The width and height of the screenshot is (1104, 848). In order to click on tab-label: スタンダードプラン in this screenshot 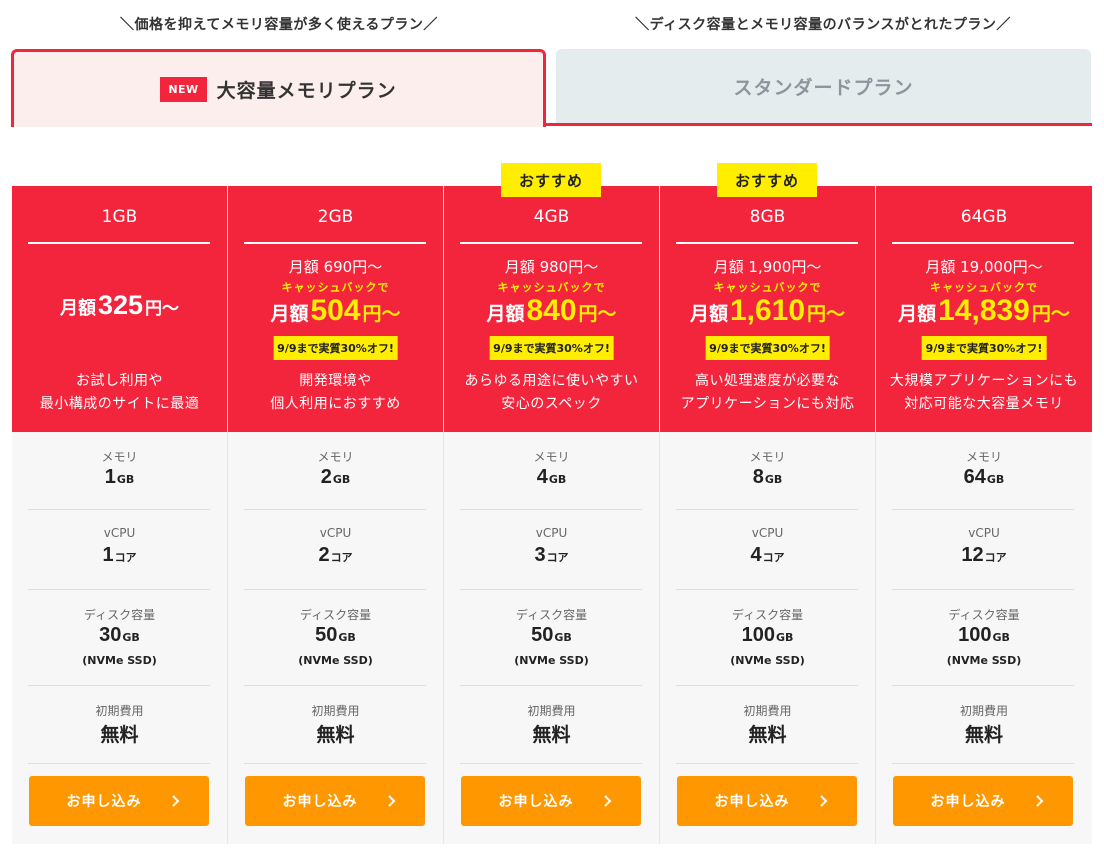, I will do `click(823, 87)`.